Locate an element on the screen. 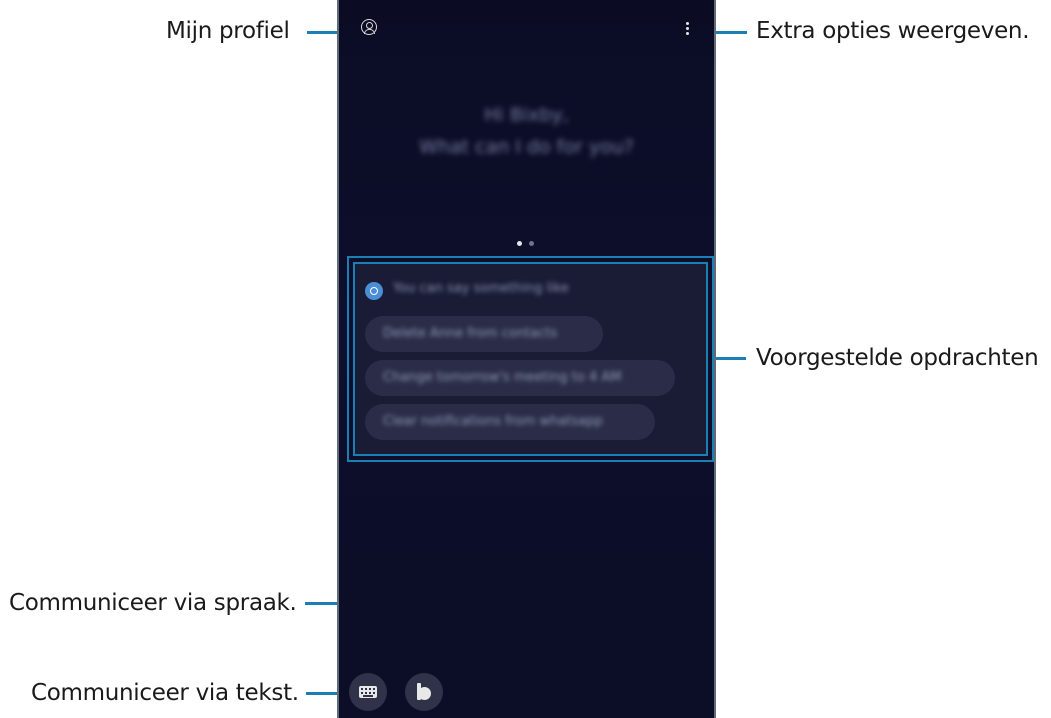  greeting-line-1: Hi Bixby, is located at coordinates (526, 115).